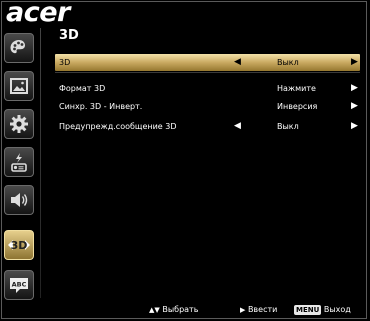 The height and width of the screenshot is (321, 370). What do you see at coordinates (243, 310) in the screenshot?
I see `right-arrow-icon: ▶` at bounding box center [243, 310].